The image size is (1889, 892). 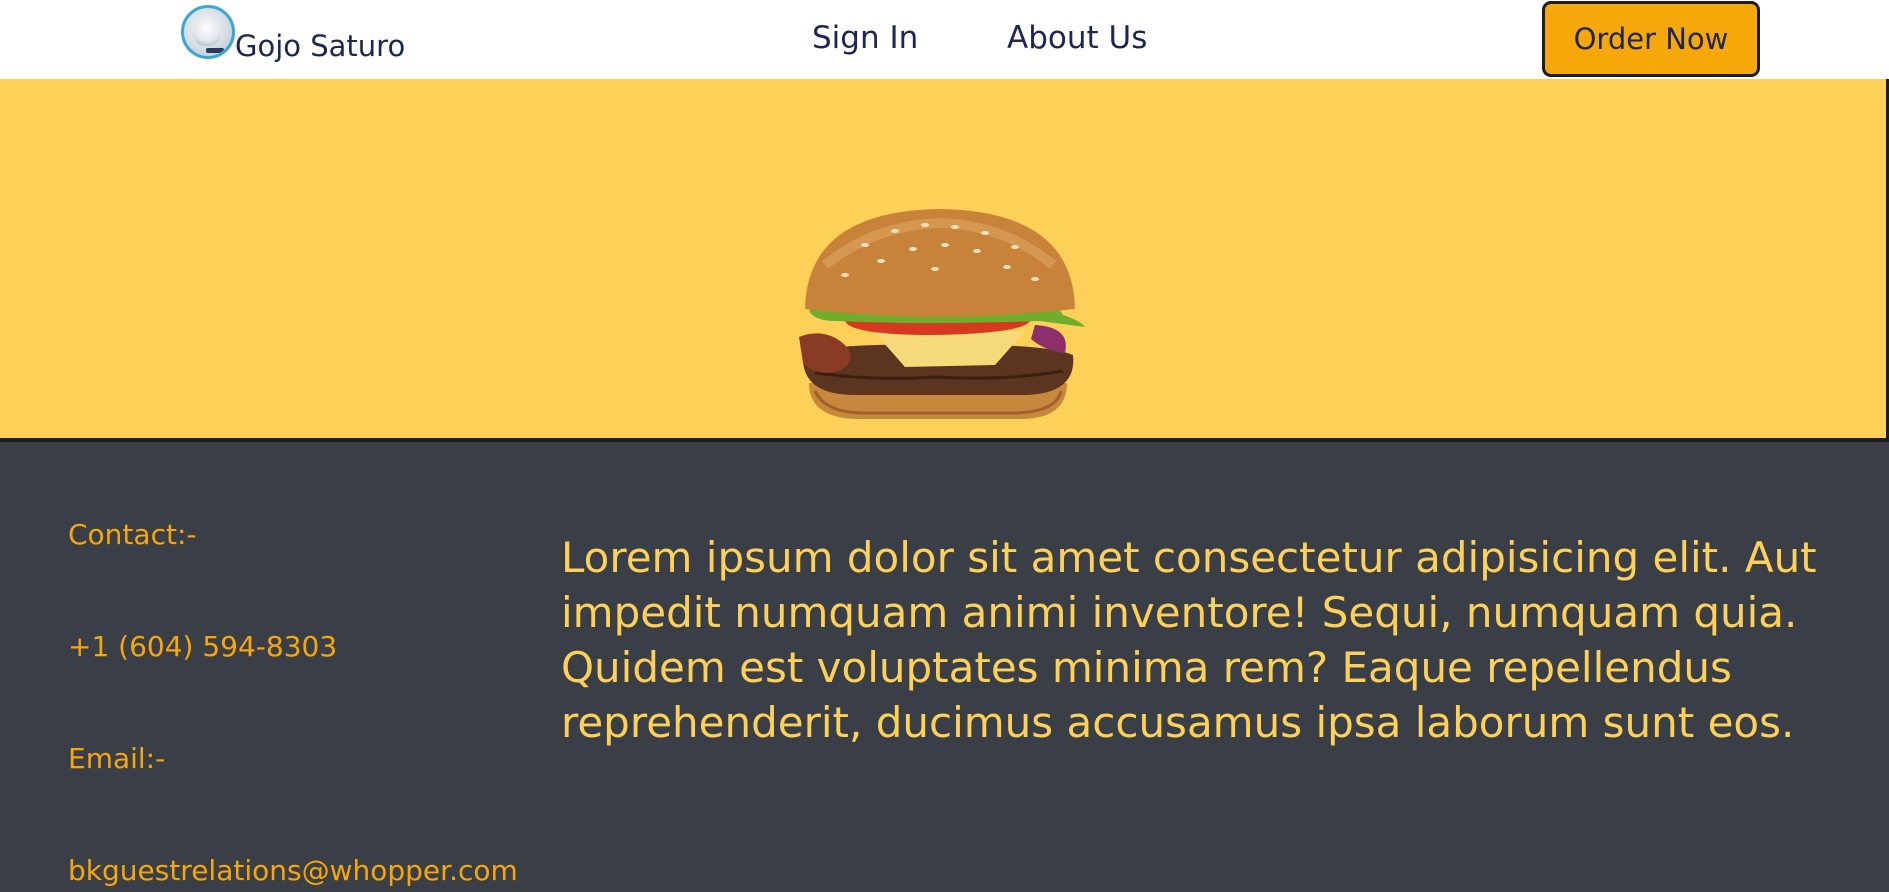 I want to click on email-heading: Email:-, so click(x=117, y=758).